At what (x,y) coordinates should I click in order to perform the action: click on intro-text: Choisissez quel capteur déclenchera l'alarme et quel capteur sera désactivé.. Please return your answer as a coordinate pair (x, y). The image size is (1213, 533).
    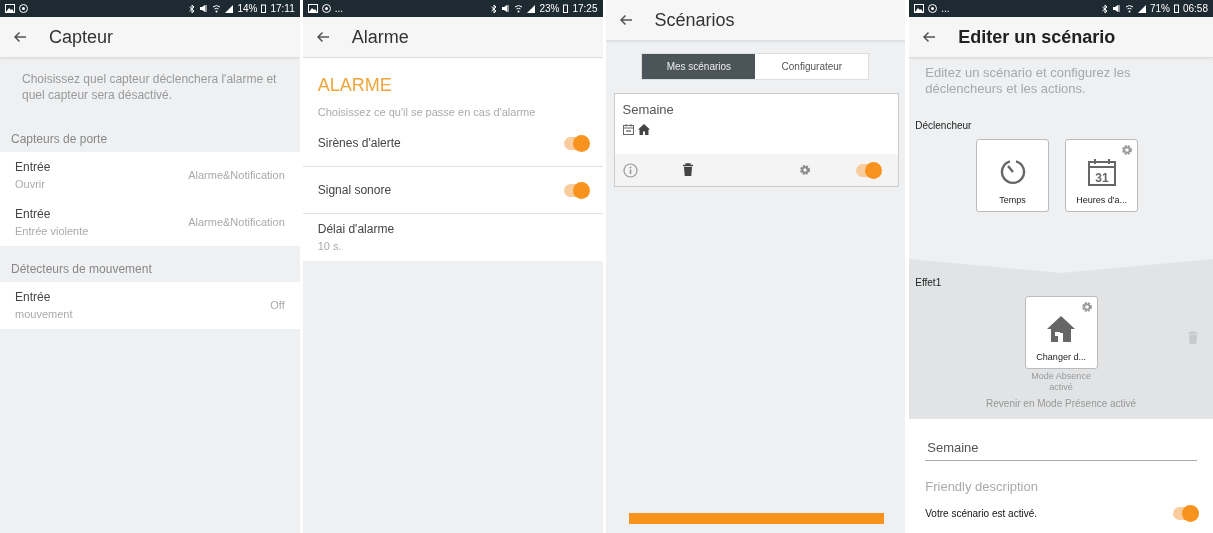
    Looking at the image, I should click on (149, 87).